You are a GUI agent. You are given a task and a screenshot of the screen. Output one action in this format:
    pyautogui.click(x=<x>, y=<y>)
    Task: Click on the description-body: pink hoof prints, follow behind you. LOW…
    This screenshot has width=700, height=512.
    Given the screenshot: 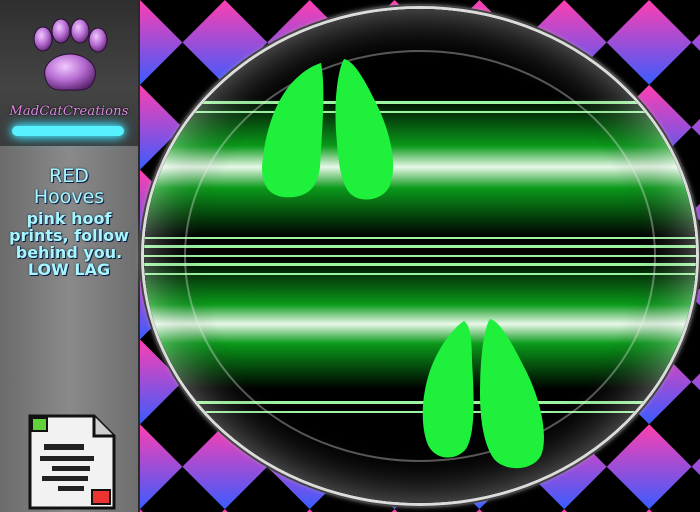 What is the action you would take?
    pyautogui.click(x=69, y=244)
    